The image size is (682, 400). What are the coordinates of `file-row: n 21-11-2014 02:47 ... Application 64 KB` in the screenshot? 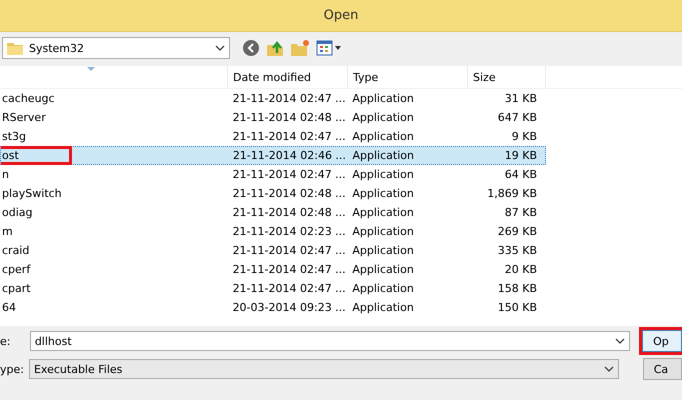 It's located at (273, 174).